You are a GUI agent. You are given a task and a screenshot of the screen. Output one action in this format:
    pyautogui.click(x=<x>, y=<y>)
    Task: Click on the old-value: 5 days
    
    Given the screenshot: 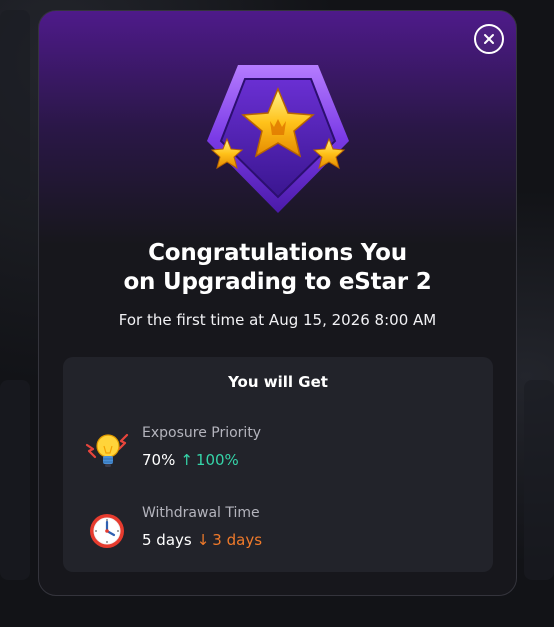 What is the action you would take?
    pyautogui.click(x=167, y=540)
    